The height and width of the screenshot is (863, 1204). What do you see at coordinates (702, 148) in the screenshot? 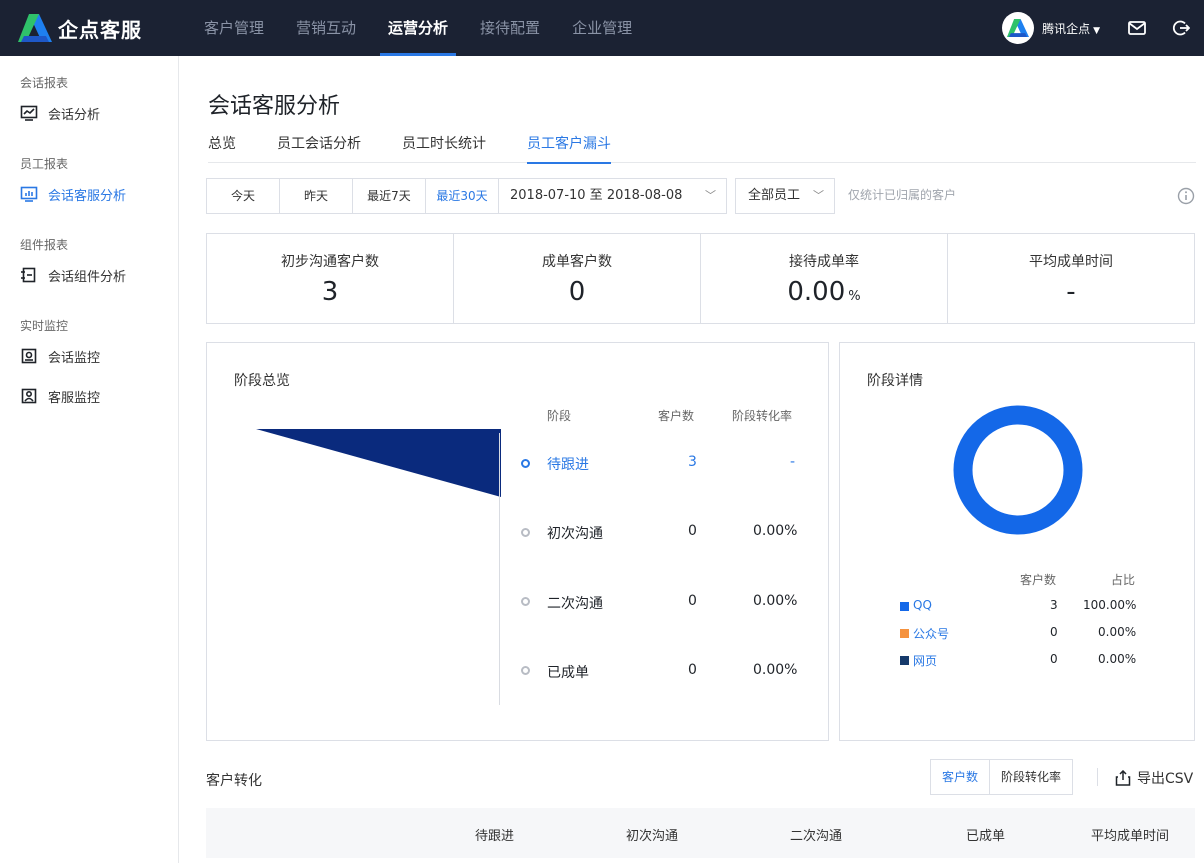
I see `report-tabs: 总览 员工会话分析 员工时长统计 员工客户漏斗` at bounding box center [702, 148].